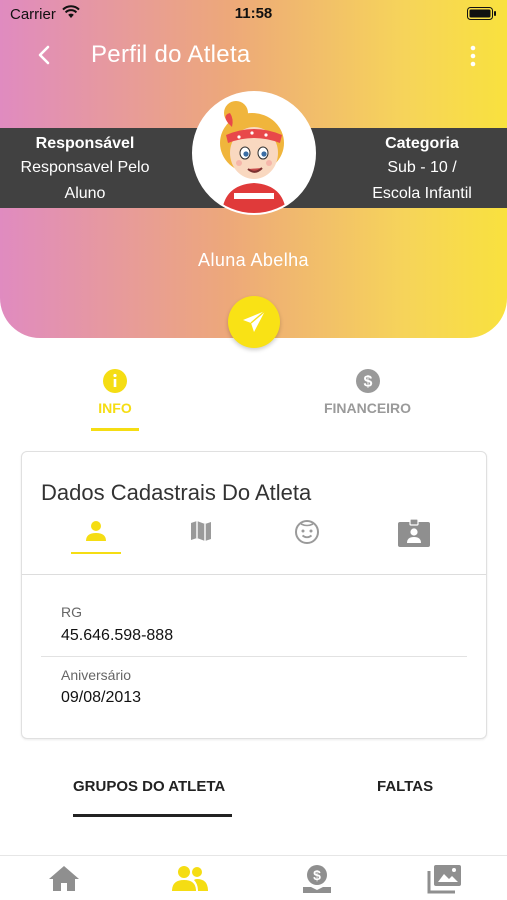 The image size is (507, 900). I want to click on categoria-value-line2: Escola Infantil, so click(422, 193).